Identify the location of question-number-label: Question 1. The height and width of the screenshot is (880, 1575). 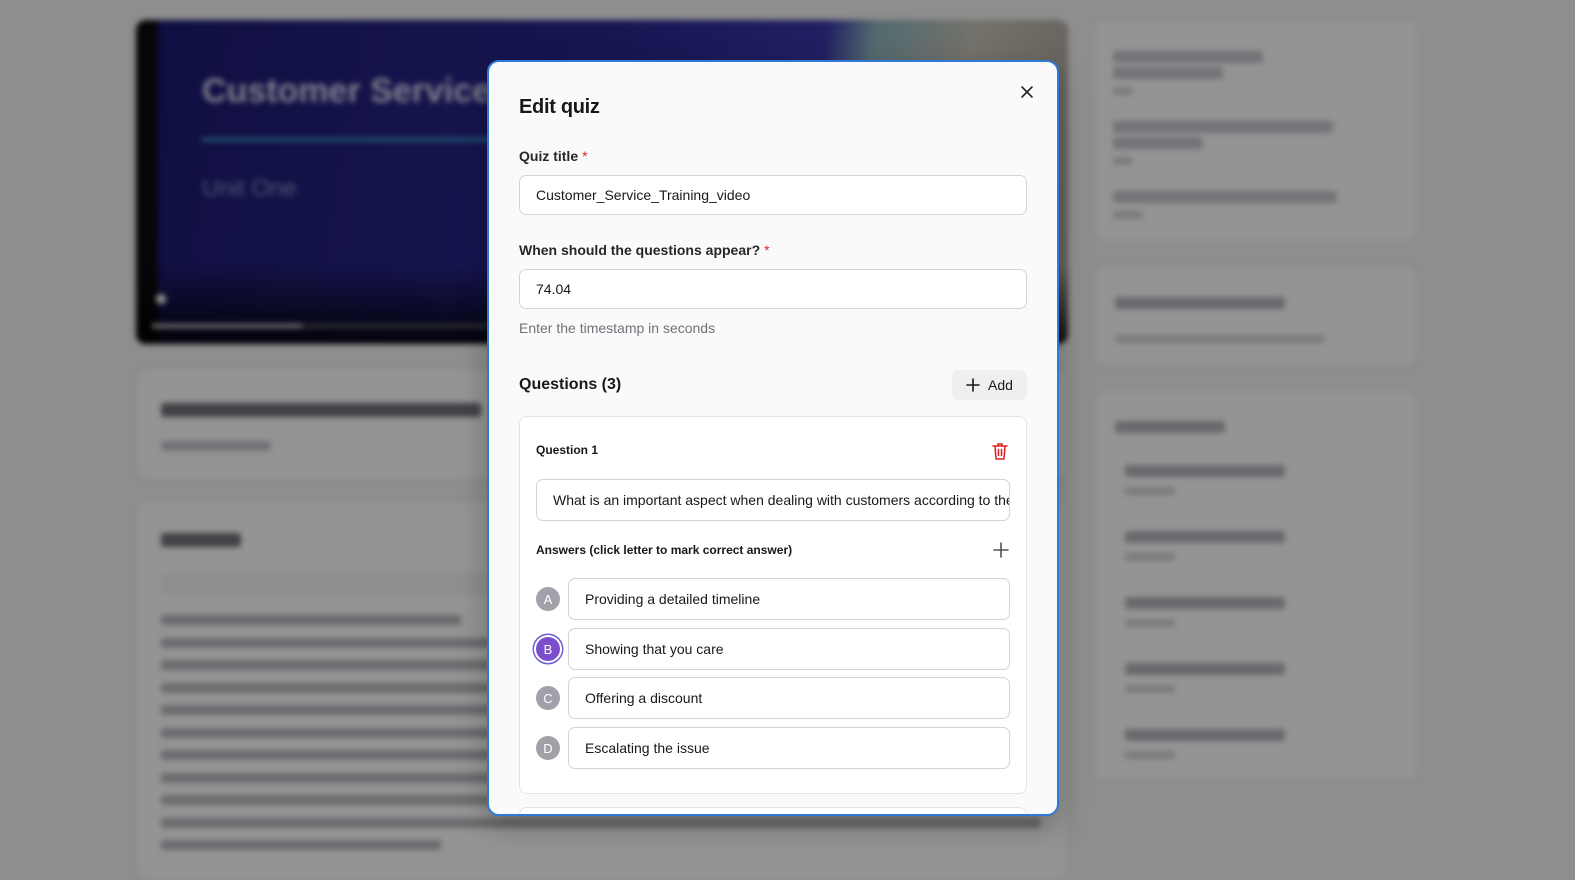
(567, 450).